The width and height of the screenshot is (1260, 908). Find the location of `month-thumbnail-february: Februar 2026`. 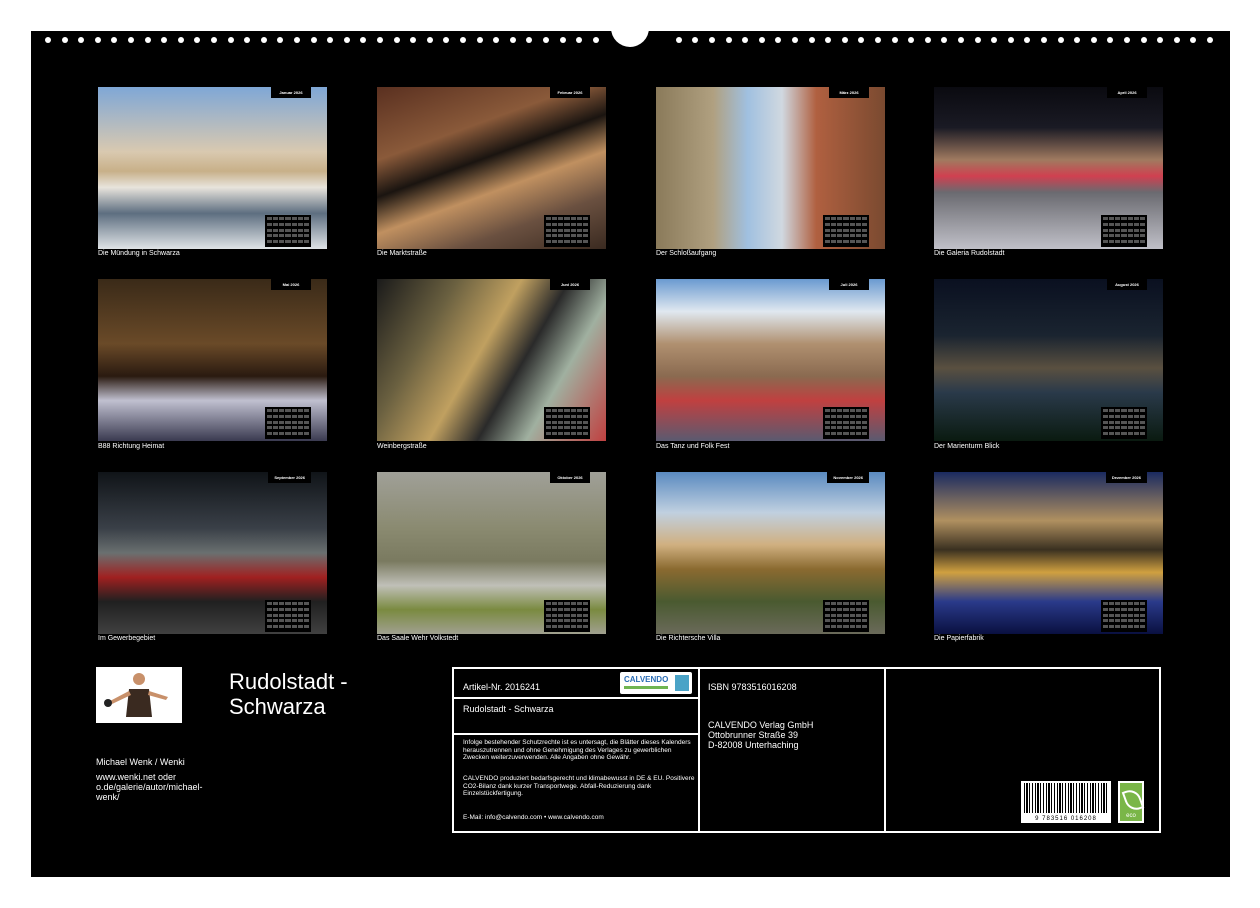

month-thumbnail-february: Februar 2026 is located at coordinates (491, 168).